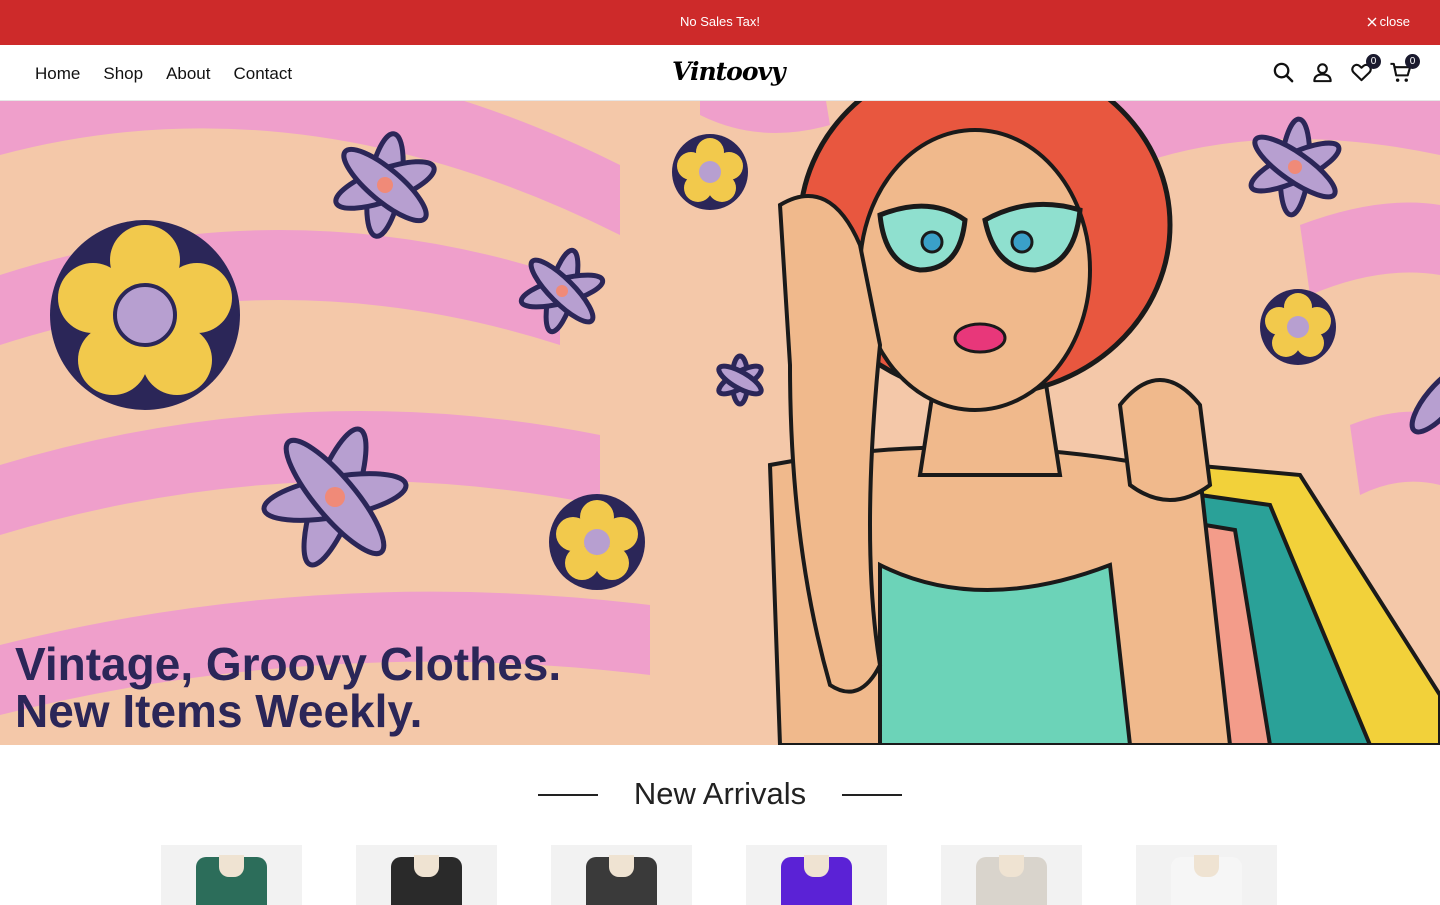  What do you see at coordinates (219, 711) in the screenshot?
I see `hero-headline-line-2: New Items Weekly.` at bounding box center [219, 711].